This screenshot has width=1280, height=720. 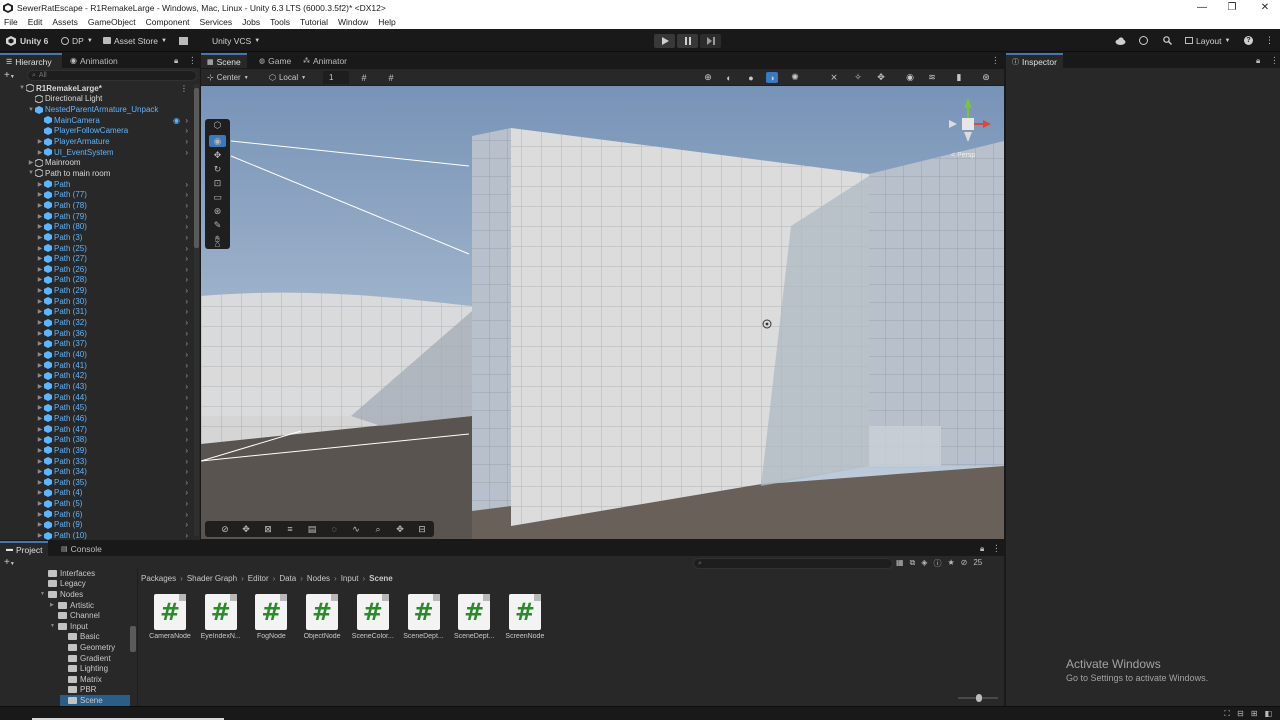 What do you see at coordinates (9, 75) in the screenshot?
I see `add-object-button: +▼` at bounding box center [9, 75].